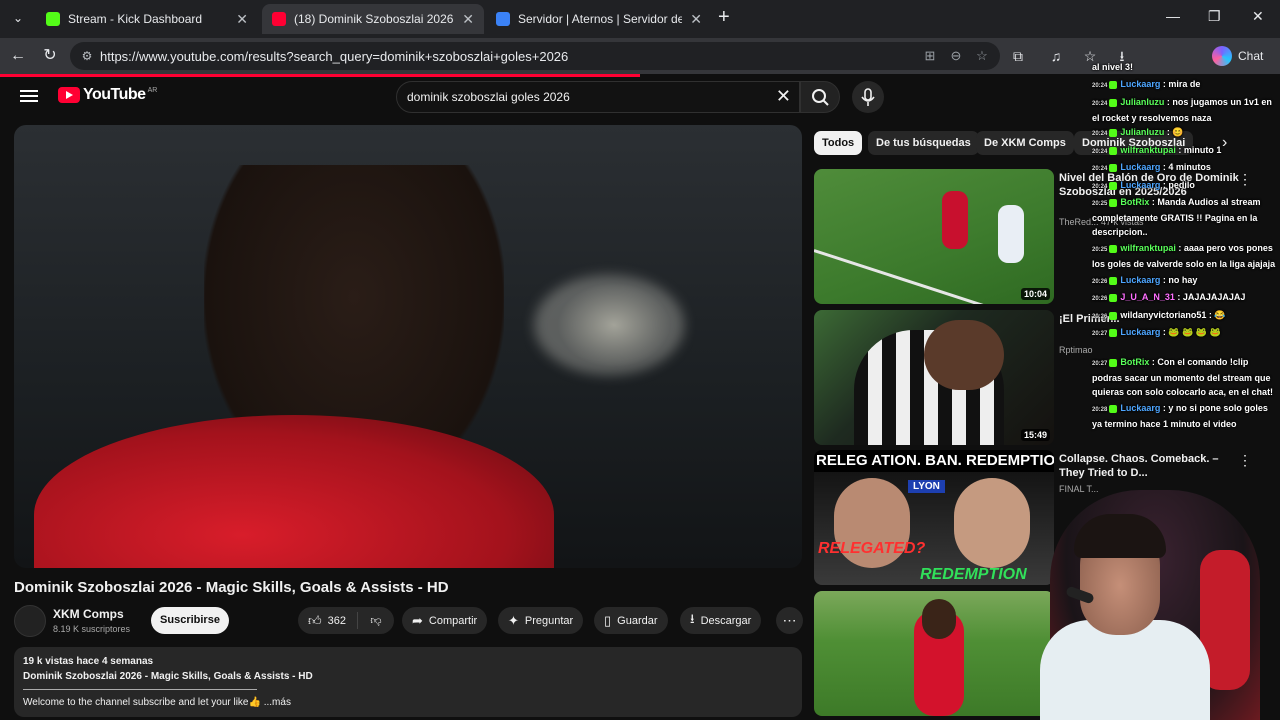 The height and width of the screenshot is (720, 1280). What do you see at coordinates (29, 95) in the screenshot?
I see `menu-icon` at bounding box center [29, 95].